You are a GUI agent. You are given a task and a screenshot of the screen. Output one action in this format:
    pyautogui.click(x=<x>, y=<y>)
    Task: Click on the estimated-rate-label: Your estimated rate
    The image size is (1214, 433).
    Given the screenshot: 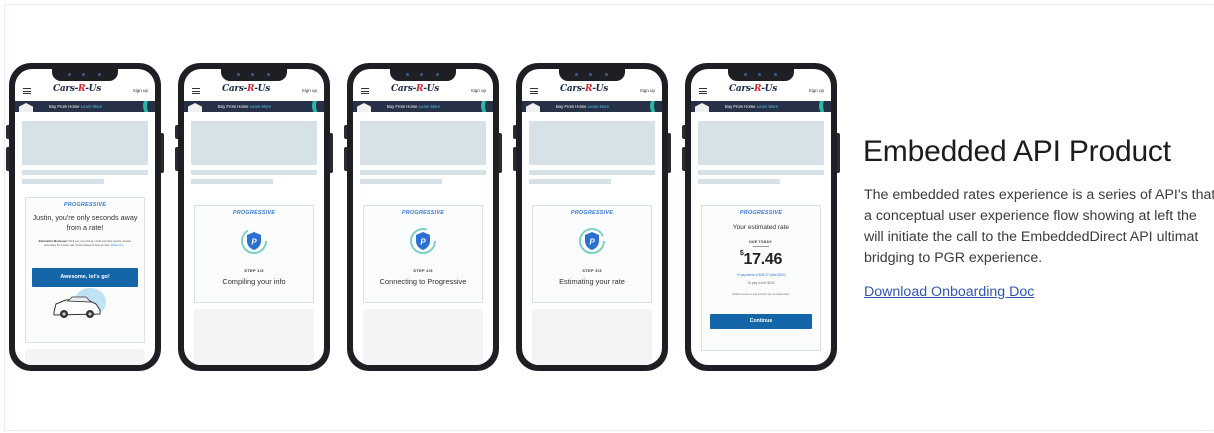 What is the action you would take?
    pyautogui.click(x=761, y=227)
    